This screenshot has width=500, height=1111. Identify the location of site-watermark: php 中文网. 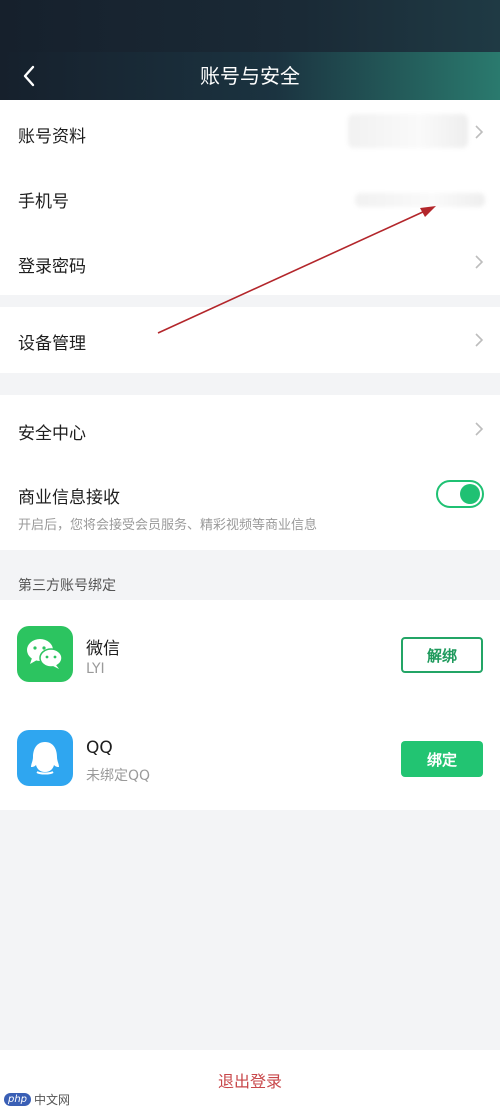
(37, 1099).